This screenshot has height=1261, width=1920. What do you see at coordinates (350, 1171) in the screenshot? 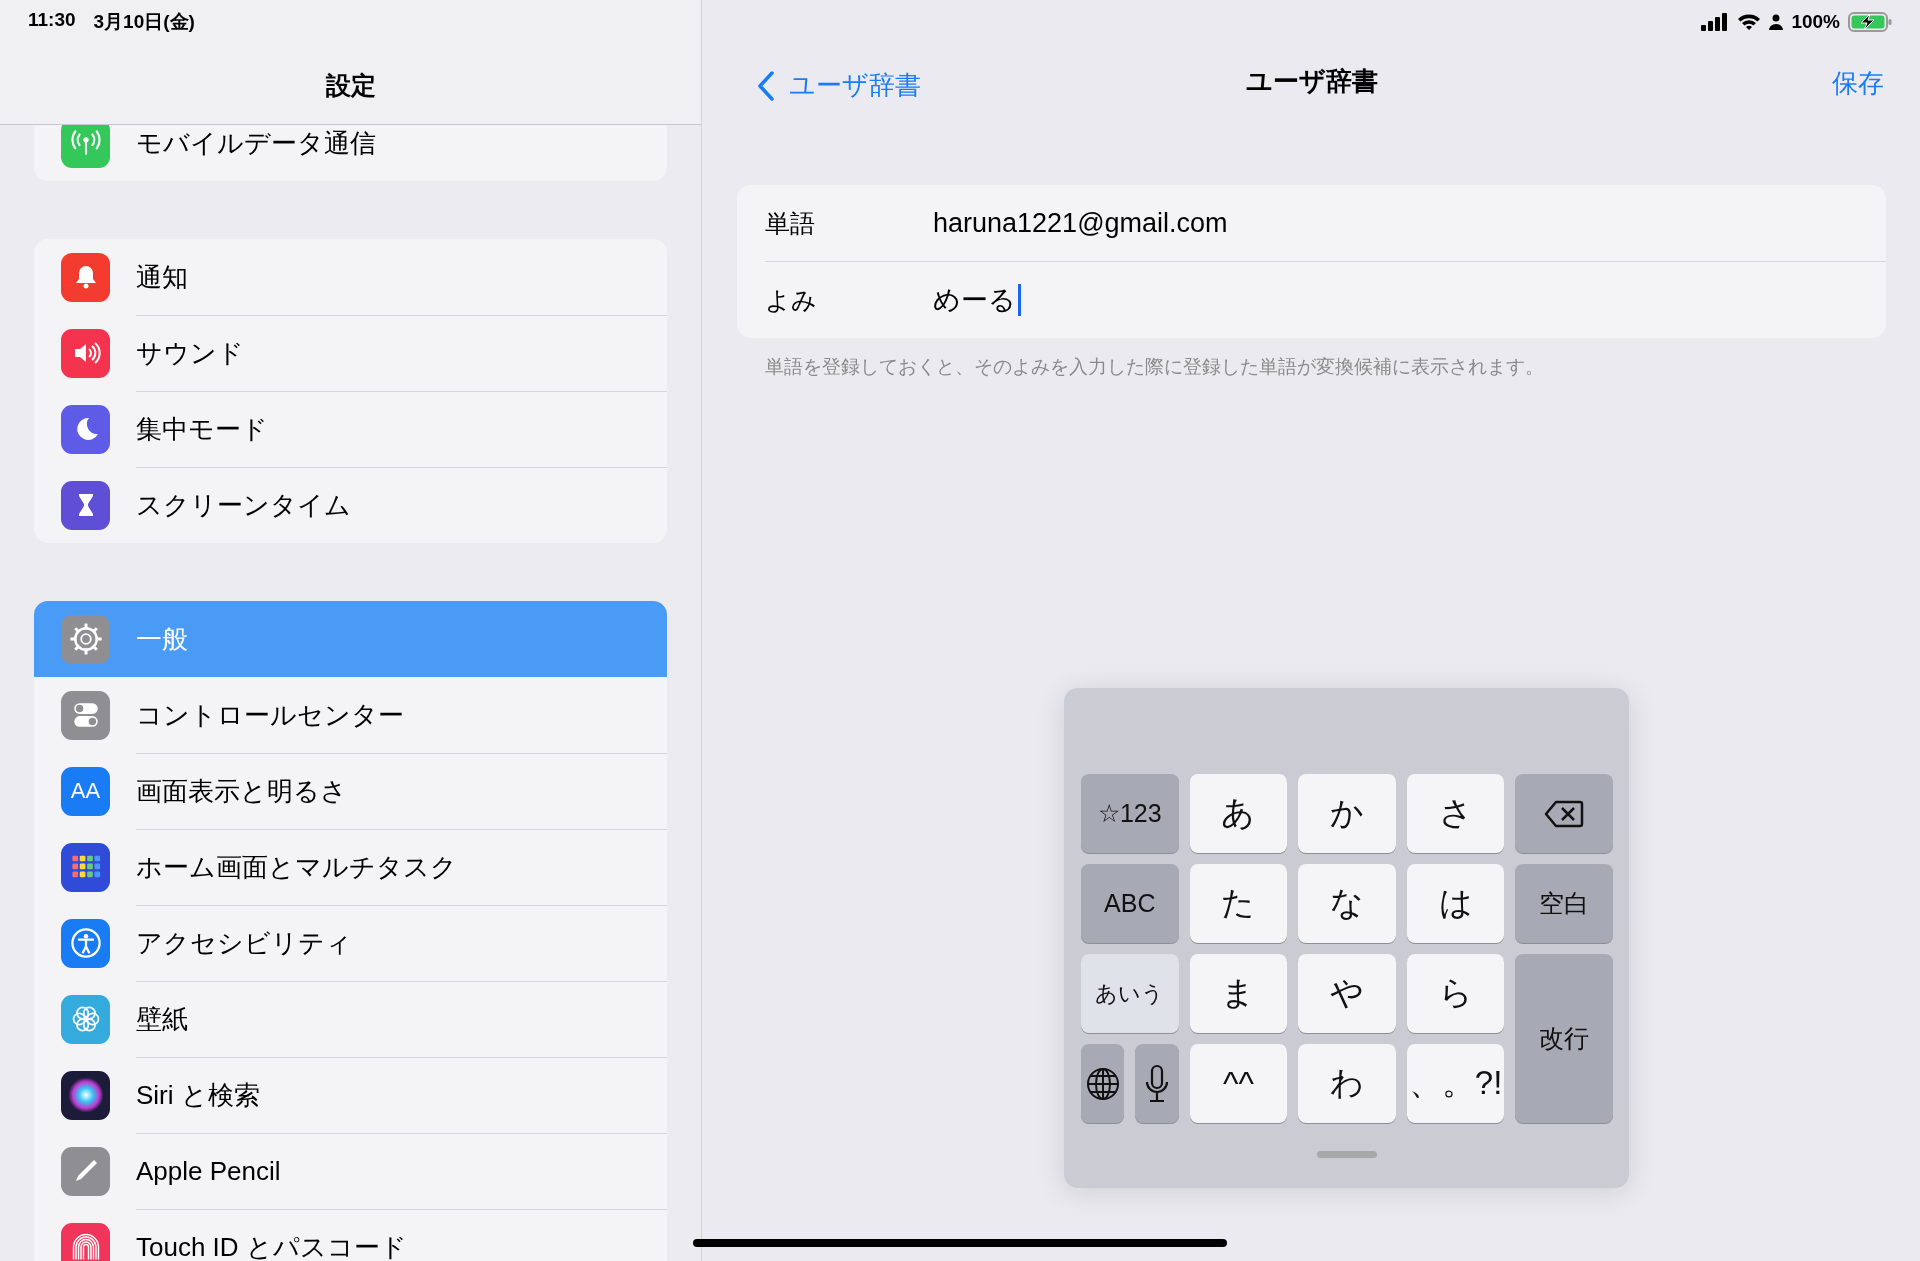
I see `settings-row: Apple Pencil` at bounding box center [350, 1171].